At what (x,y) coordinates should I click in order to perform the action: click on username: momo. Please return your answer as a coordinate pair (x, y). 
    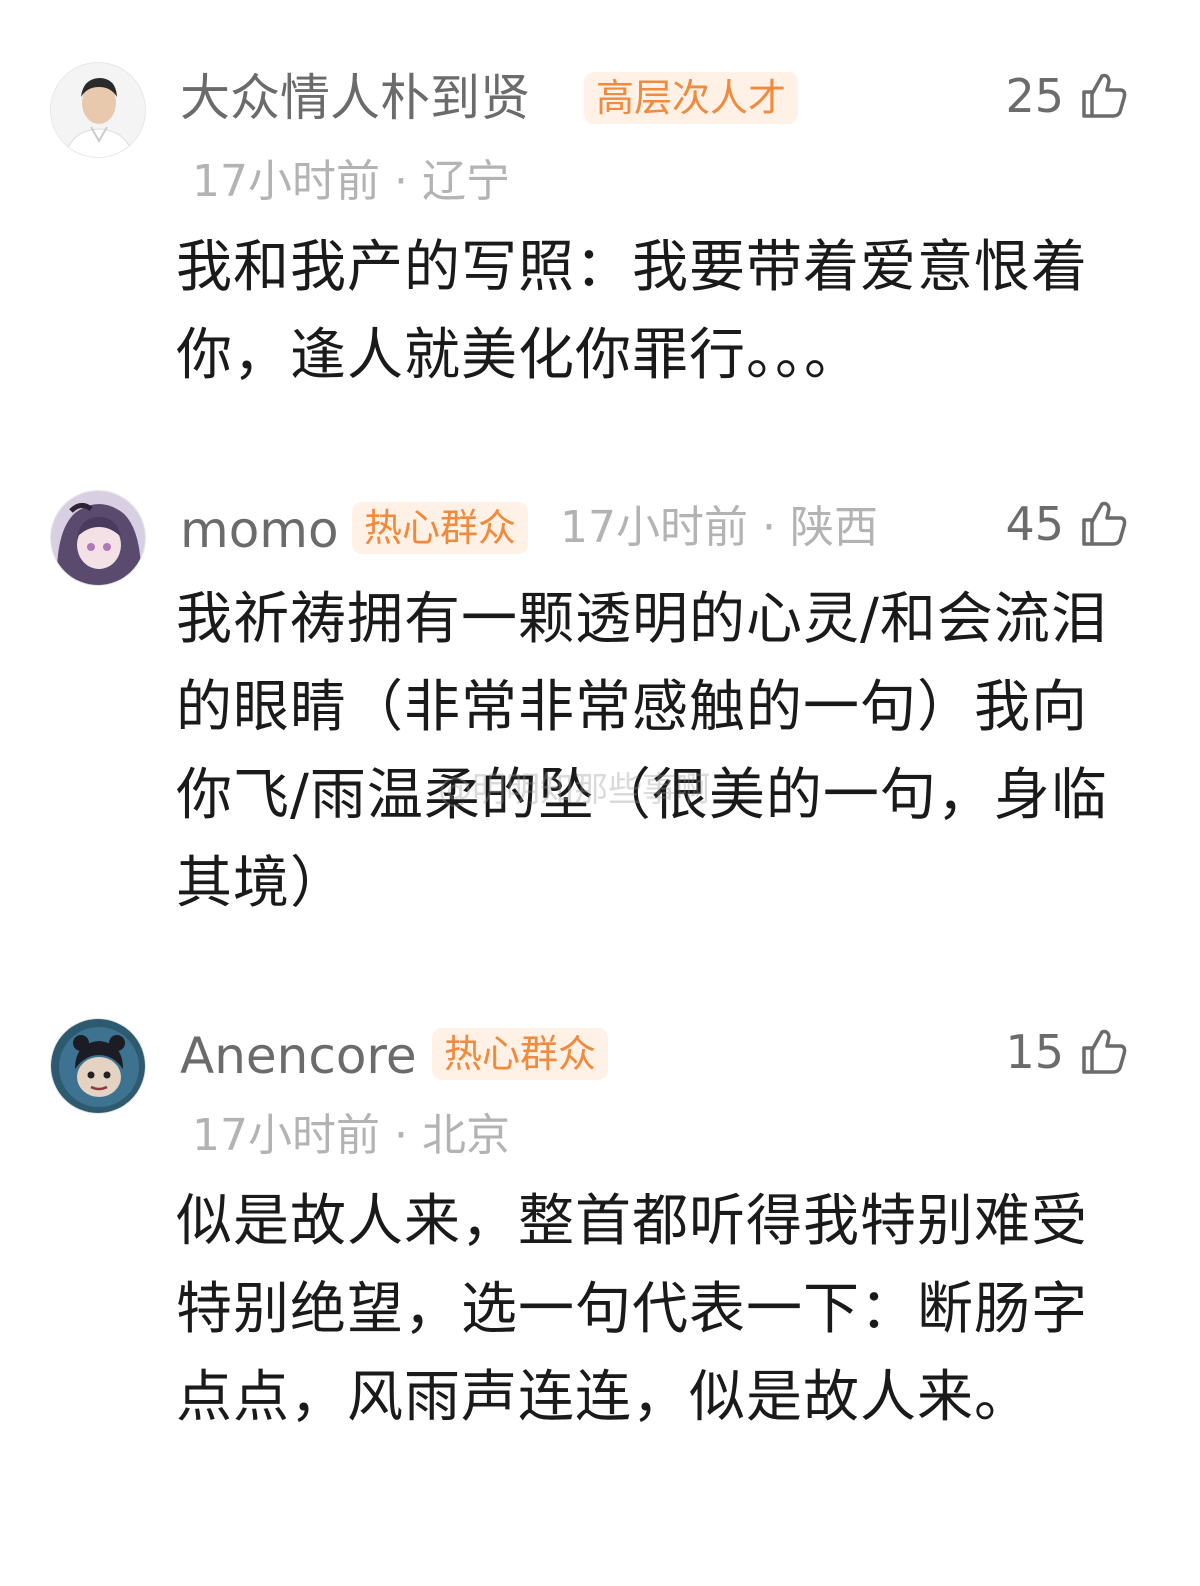
    Looking at the image, I should click on (259, 530).